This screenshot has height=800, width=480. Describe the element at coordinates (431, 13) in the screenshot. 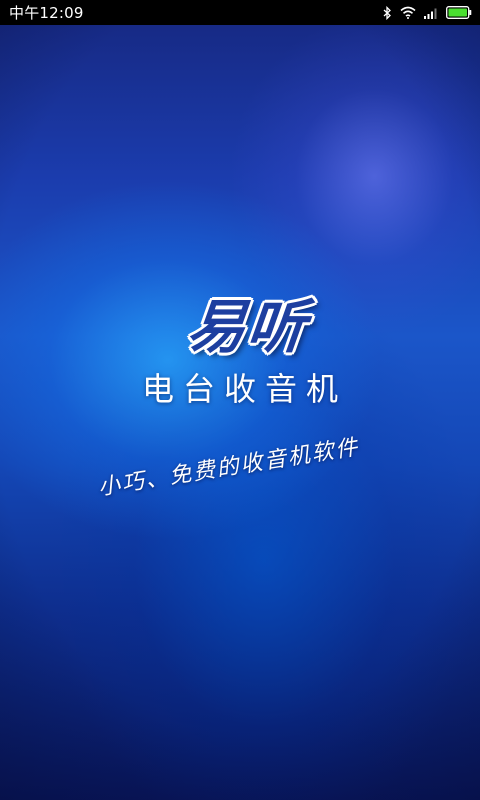

I see `signal-icon` at that location.